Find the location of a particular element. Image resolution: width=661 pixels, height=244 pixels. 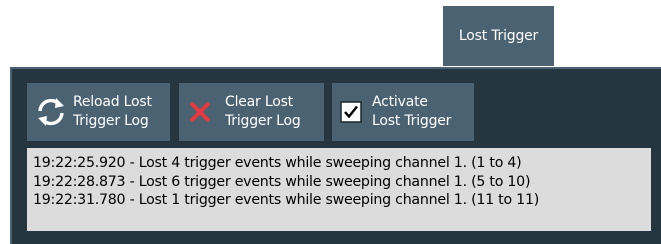

checkbox-checked-icon is located at coordinates (351, 112).